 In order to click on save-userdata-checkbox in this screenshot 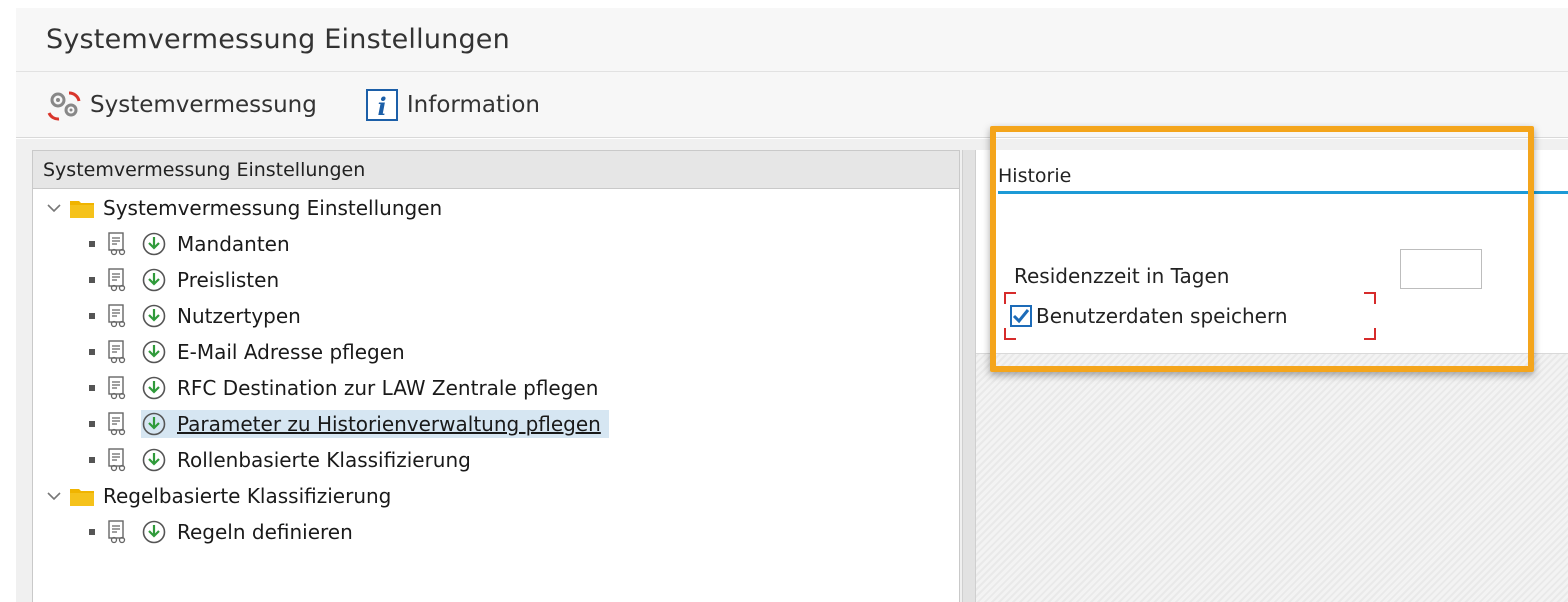, I will do `click(1021, 316)`.